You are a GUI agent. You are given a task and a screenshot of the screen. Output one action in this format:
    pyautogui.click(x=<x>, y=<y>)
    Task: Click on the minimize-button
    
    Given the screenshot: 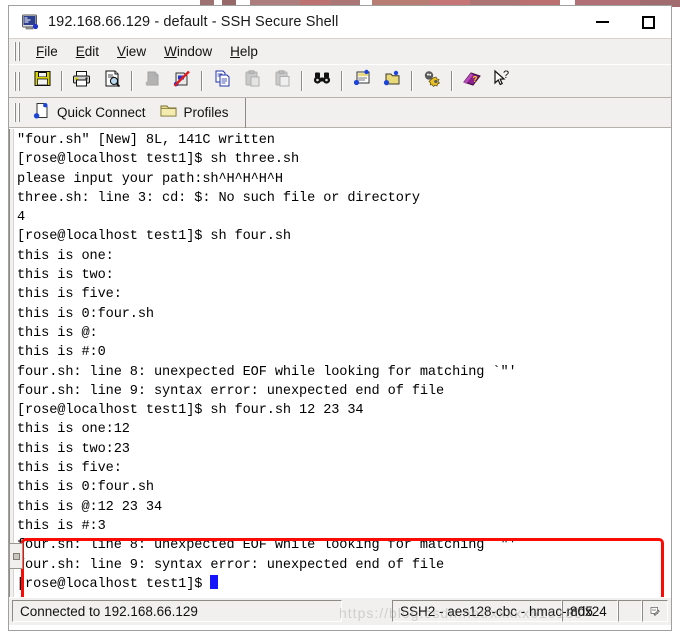 What is the action you would take?
    pyautogui.click(x=602, y=22)
    